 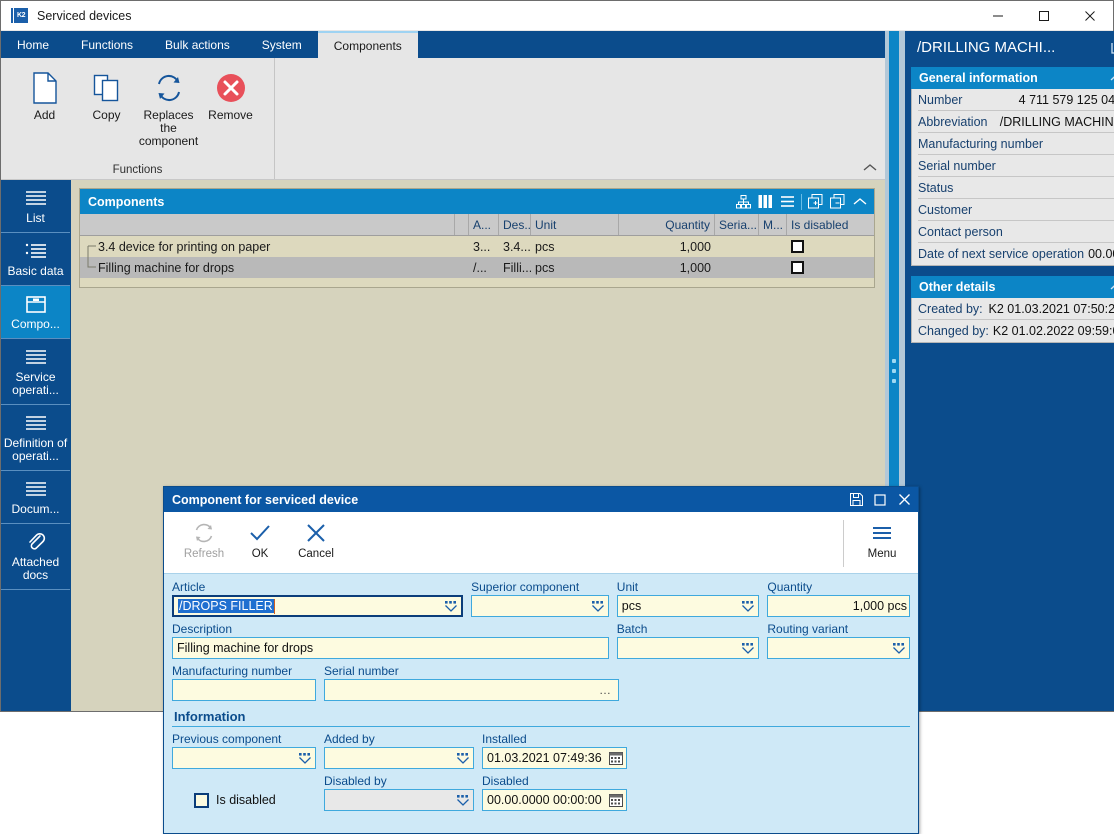 What do you see at coordinates (1090, 16) in the screenshot?
I see `close-button` at bounding box center [1090, 16].